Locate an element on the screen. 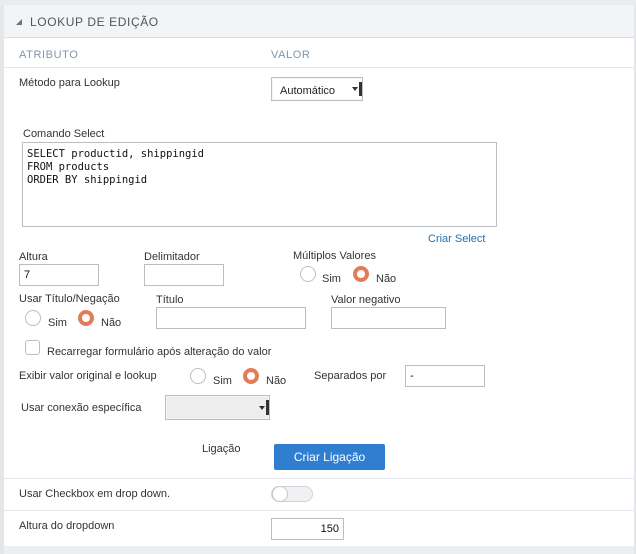  title-negation-label: Usar Título/Negação is located at coordinates (69, 299).